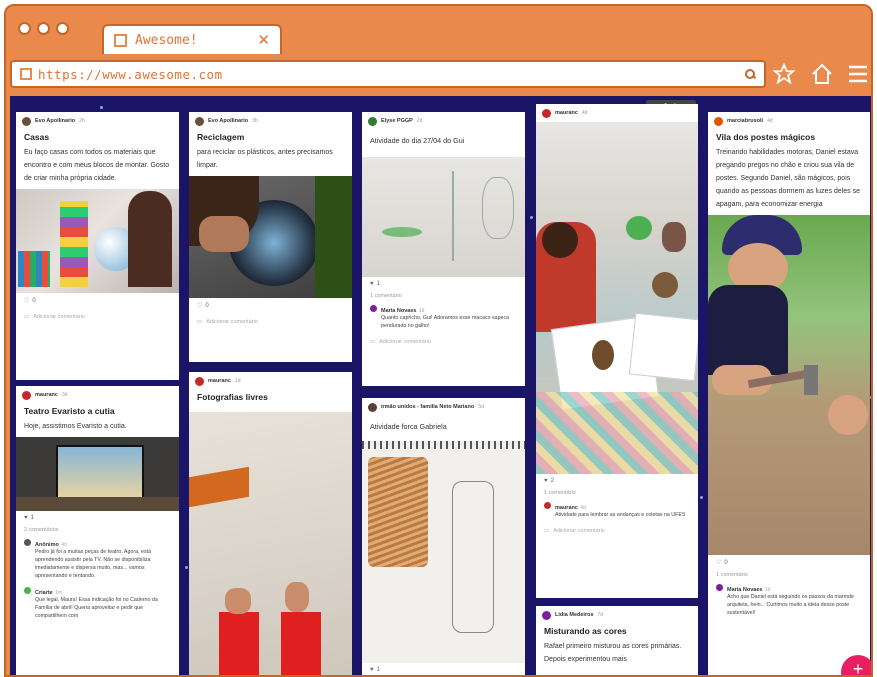 This screenshot has width=877, height=677. What do you see at coordinates (822, 74) in the screenshot?
I see `home-icon` at bounding box center [822, 74].